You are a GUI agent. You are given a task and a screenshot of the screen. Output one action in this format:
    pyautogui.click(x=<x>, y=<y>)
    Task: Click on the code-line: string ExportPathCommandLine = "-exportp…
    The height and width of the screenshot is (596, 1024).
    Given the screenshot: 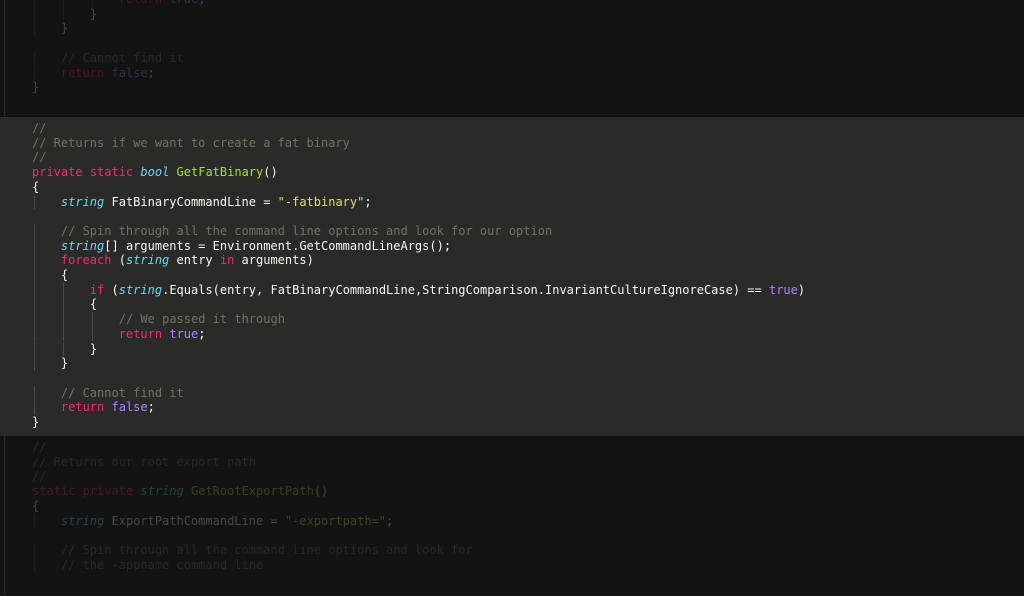 What is the action you would take?
    pyautogui.click(x=227, y=521)
    